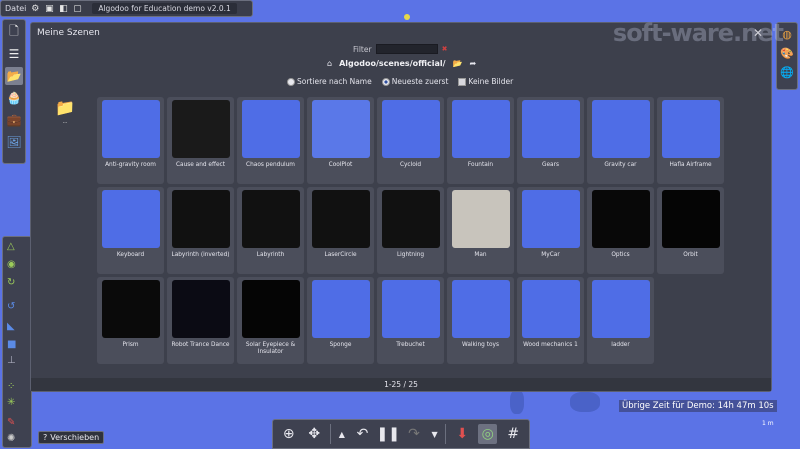 The height and width of the screenshot is (449, 800). I want to click on bottom-toolbar: ⊕ ✥ ▲ ↶ ❚❚ ↷ ▼ ⬇ ◎ #, so click(401, 434).